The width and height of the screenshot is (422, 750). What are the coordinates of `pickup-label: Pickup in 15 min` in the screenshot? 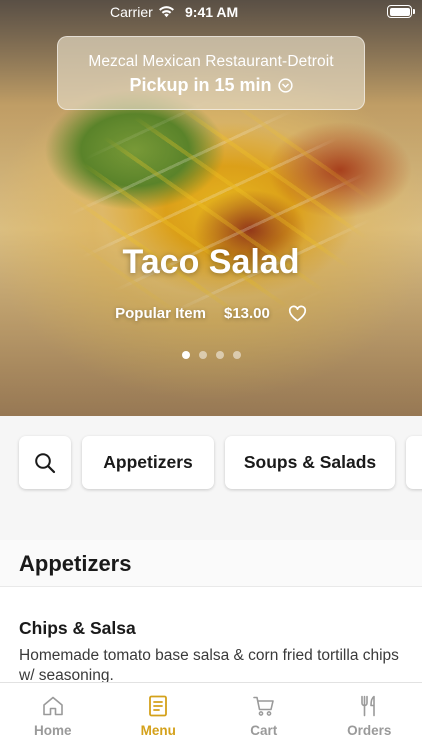 It's located at (200, 85).